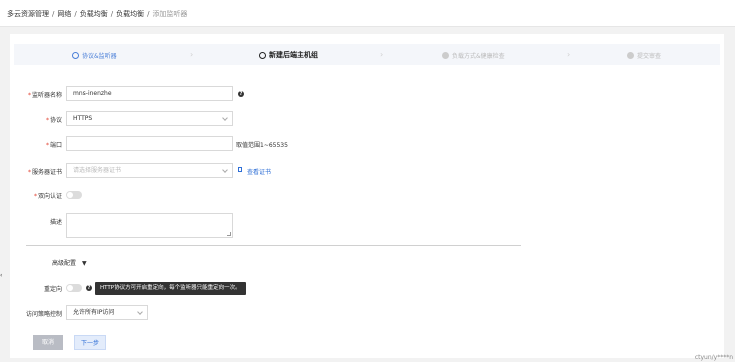 The height and width of the screenshot is (362, 735). What do you see at coordinates (229, 234) in the screenshot?
I see `resize-handle-icon` at bounding box center [229, 234].